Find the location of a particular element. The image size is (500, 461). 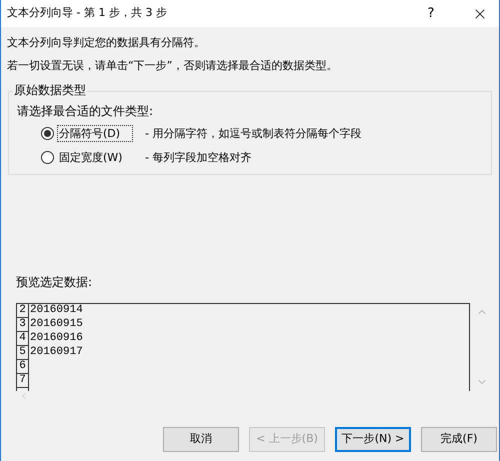

row-number: 3 is located at coordinates (23, 325).